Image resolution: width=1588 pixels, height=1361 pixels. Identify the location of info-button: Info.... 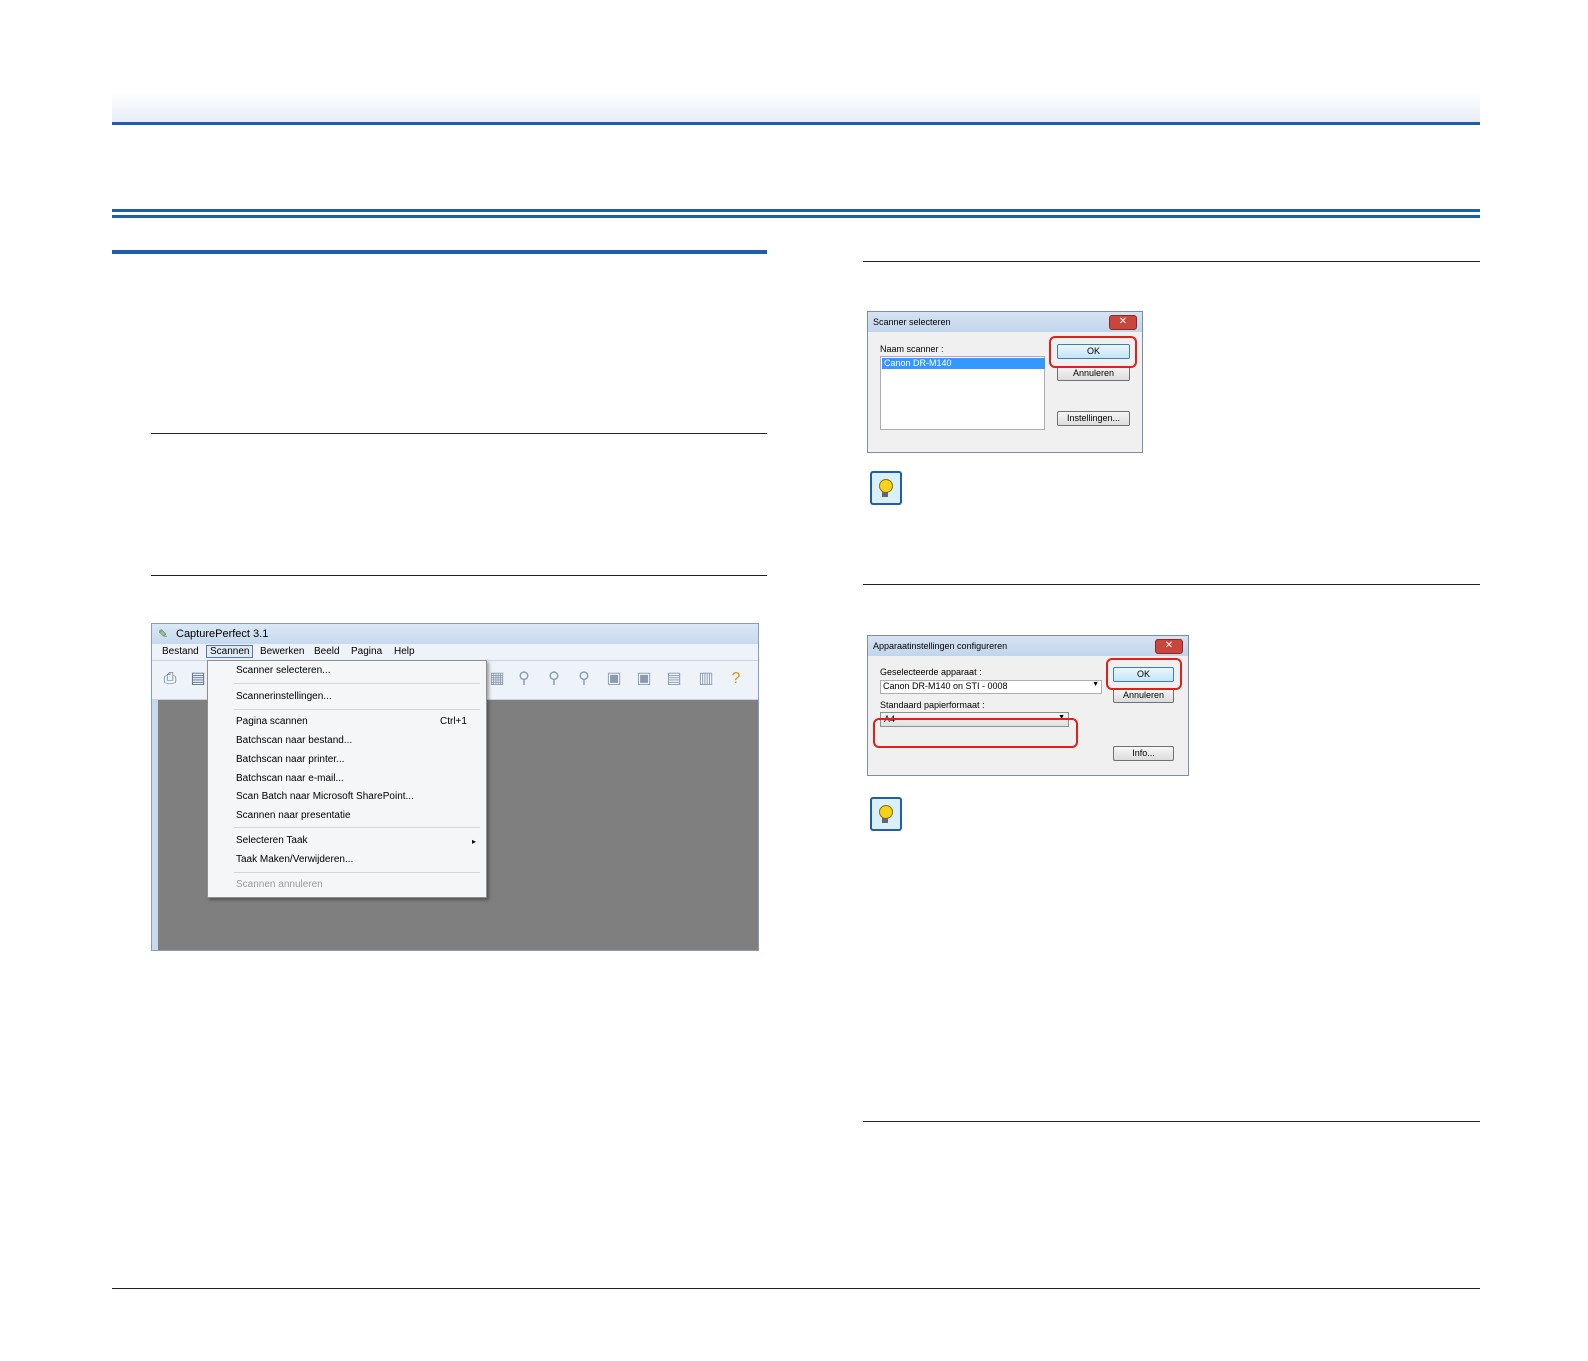
(1143, 753).